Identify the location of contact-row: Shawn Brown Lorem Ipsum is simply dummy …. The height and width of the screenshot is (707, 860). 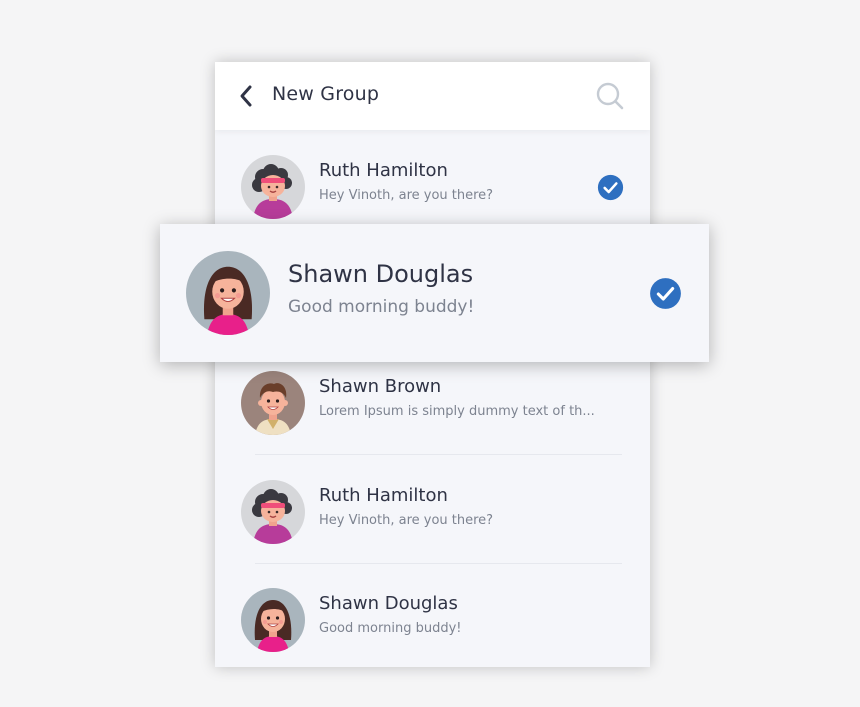
(432, 401).